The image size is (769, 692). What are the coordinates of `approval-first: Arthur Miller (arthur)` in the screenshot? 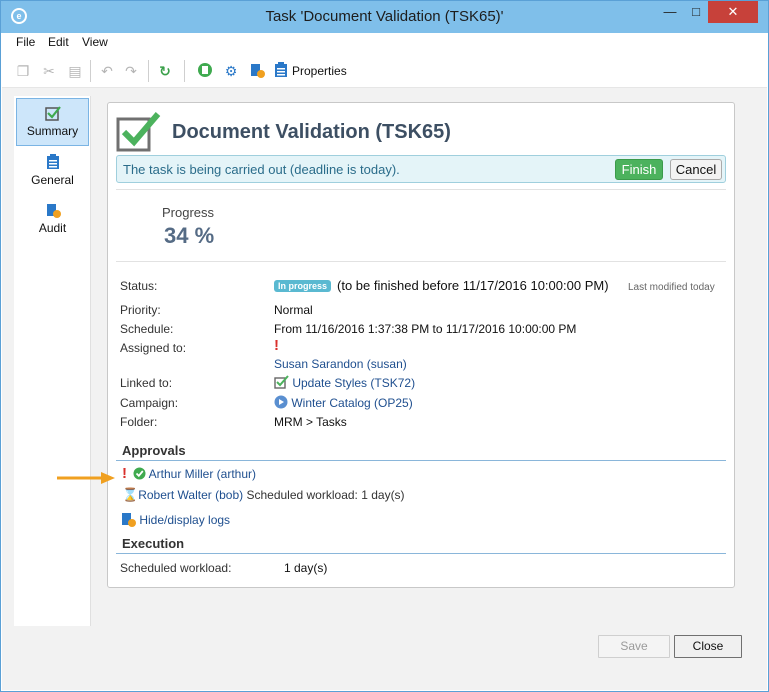 It's located at (194, 474).